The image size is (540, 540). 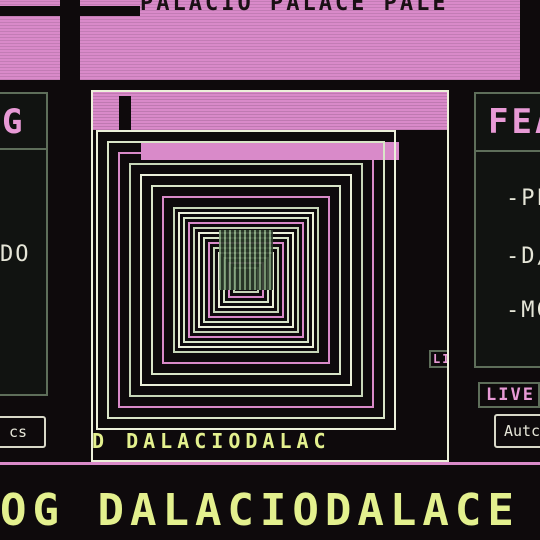 What do you see at coordinates (23, 149) in the screenshot?
I see `left-panel-divider` at bounding box center [23, 149].